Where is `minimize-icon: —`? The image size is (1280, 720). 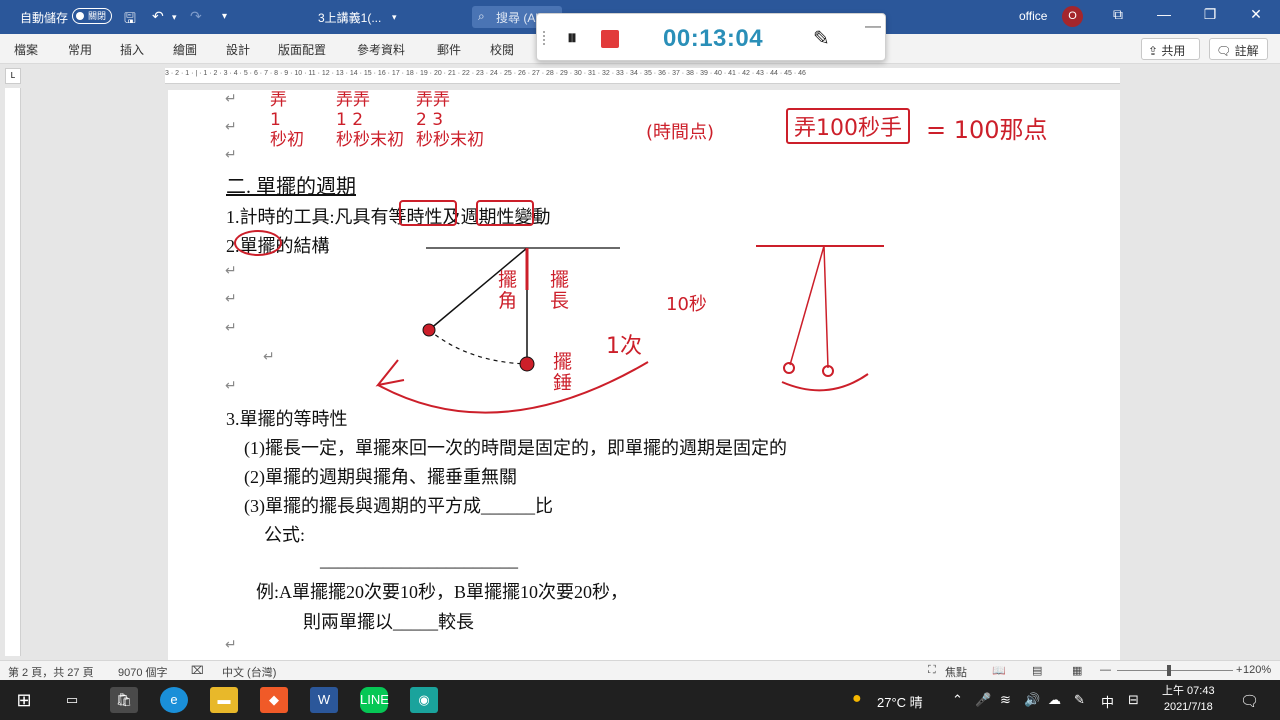
minimize-icon: — is located at coordinates (1164, 14).